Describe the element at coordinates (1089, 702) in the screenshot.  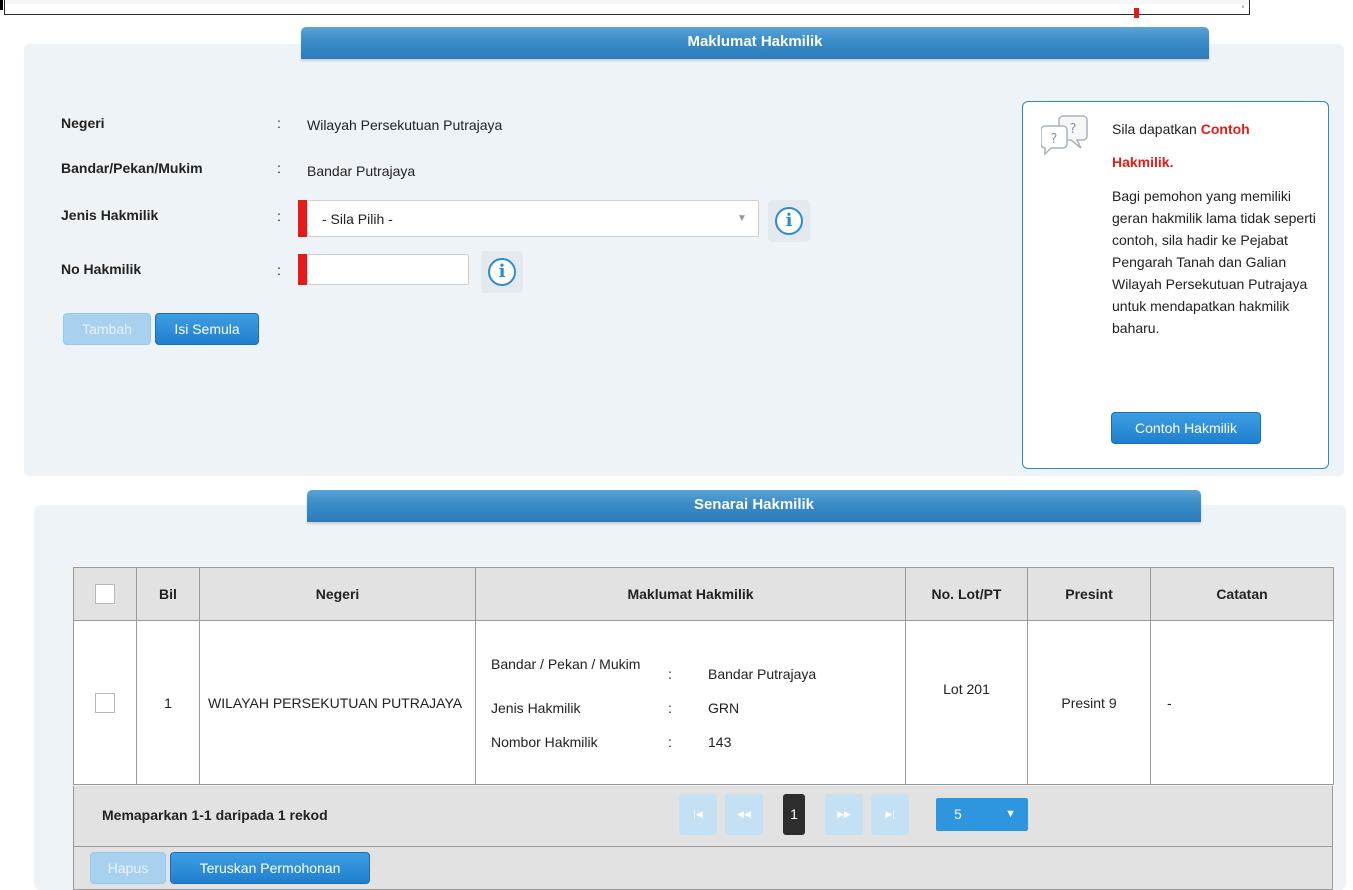
I see `row-presint: Presint 9` at that location.